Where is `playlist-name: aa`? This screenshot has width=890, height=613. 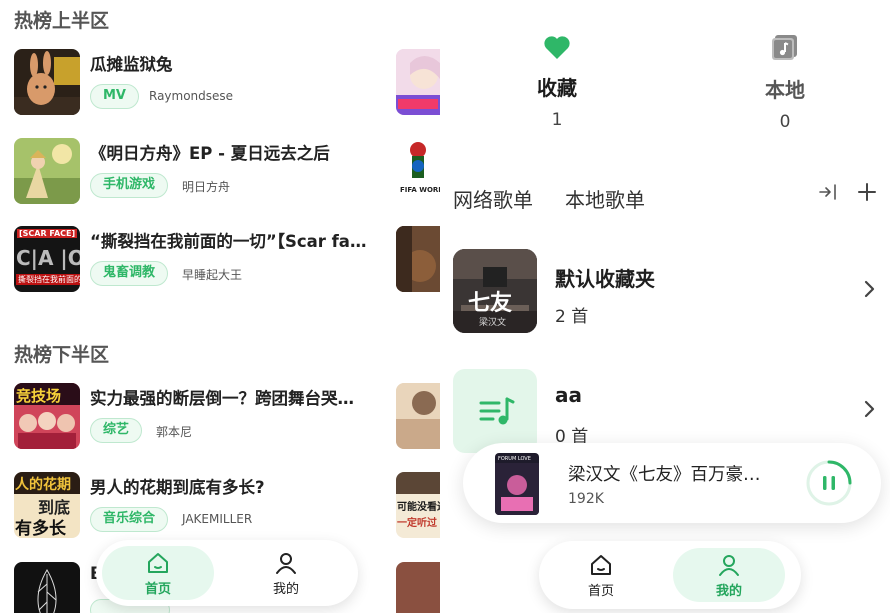
playlist-name: aa is located at coordinates (568, 395).